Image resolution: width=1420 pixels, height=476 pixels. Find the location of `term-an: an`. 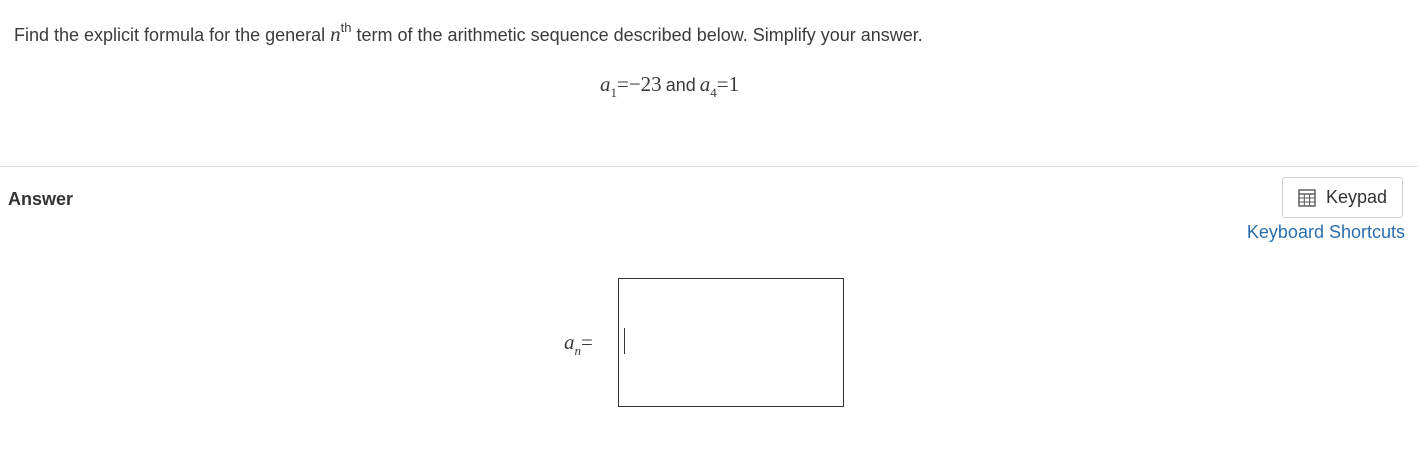

term-an: an is located at coordinates (572, 344).